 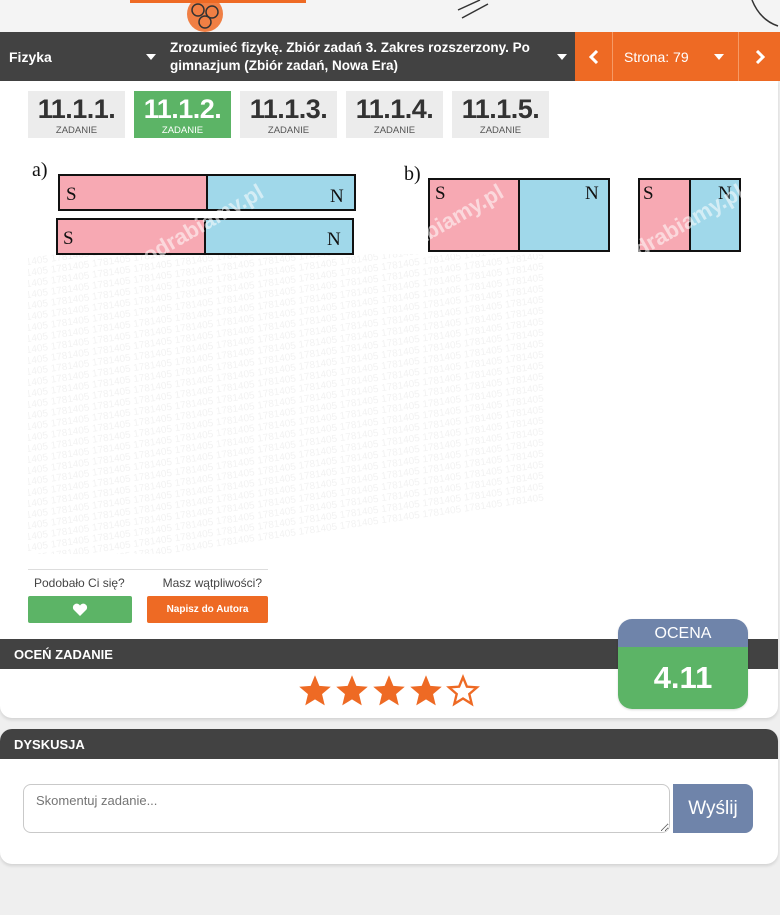 I want to click on liked-question: Podobało Ci się?, so click(x=79, y=583).